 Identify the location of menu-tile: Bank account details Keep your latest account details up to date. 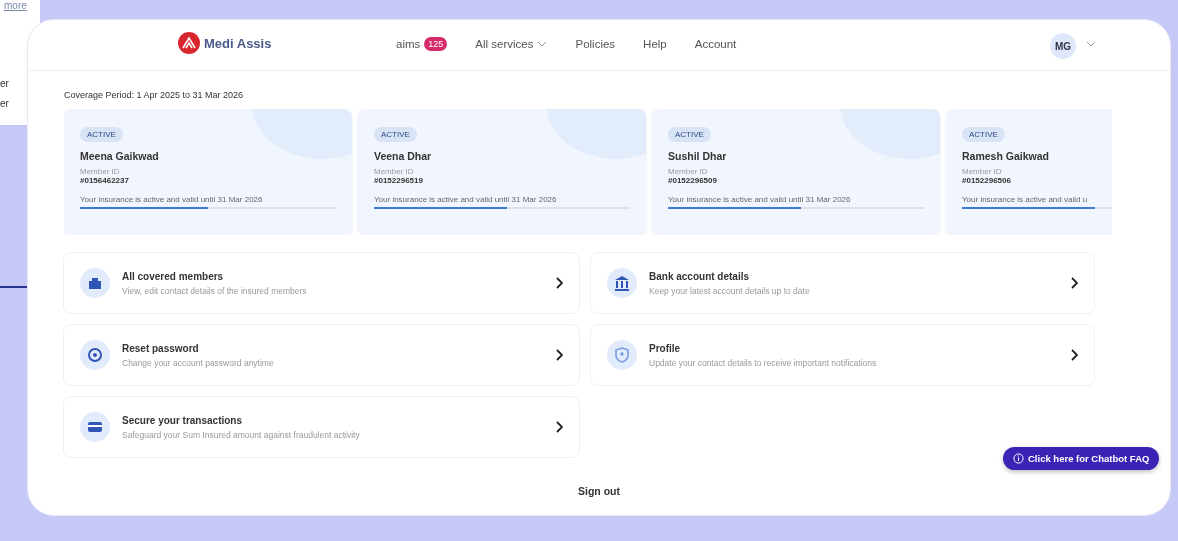
(842, 283).